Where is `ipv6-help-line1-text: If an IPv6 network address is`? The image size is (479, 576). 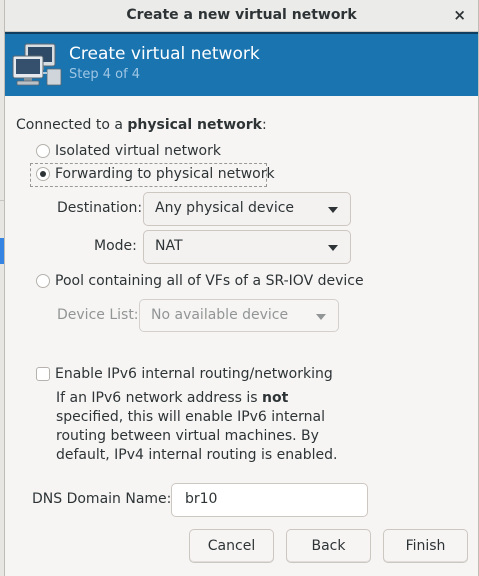 ipv6-help-line1-text: If an IPv6 network address is is located at coordinates (159, 398).